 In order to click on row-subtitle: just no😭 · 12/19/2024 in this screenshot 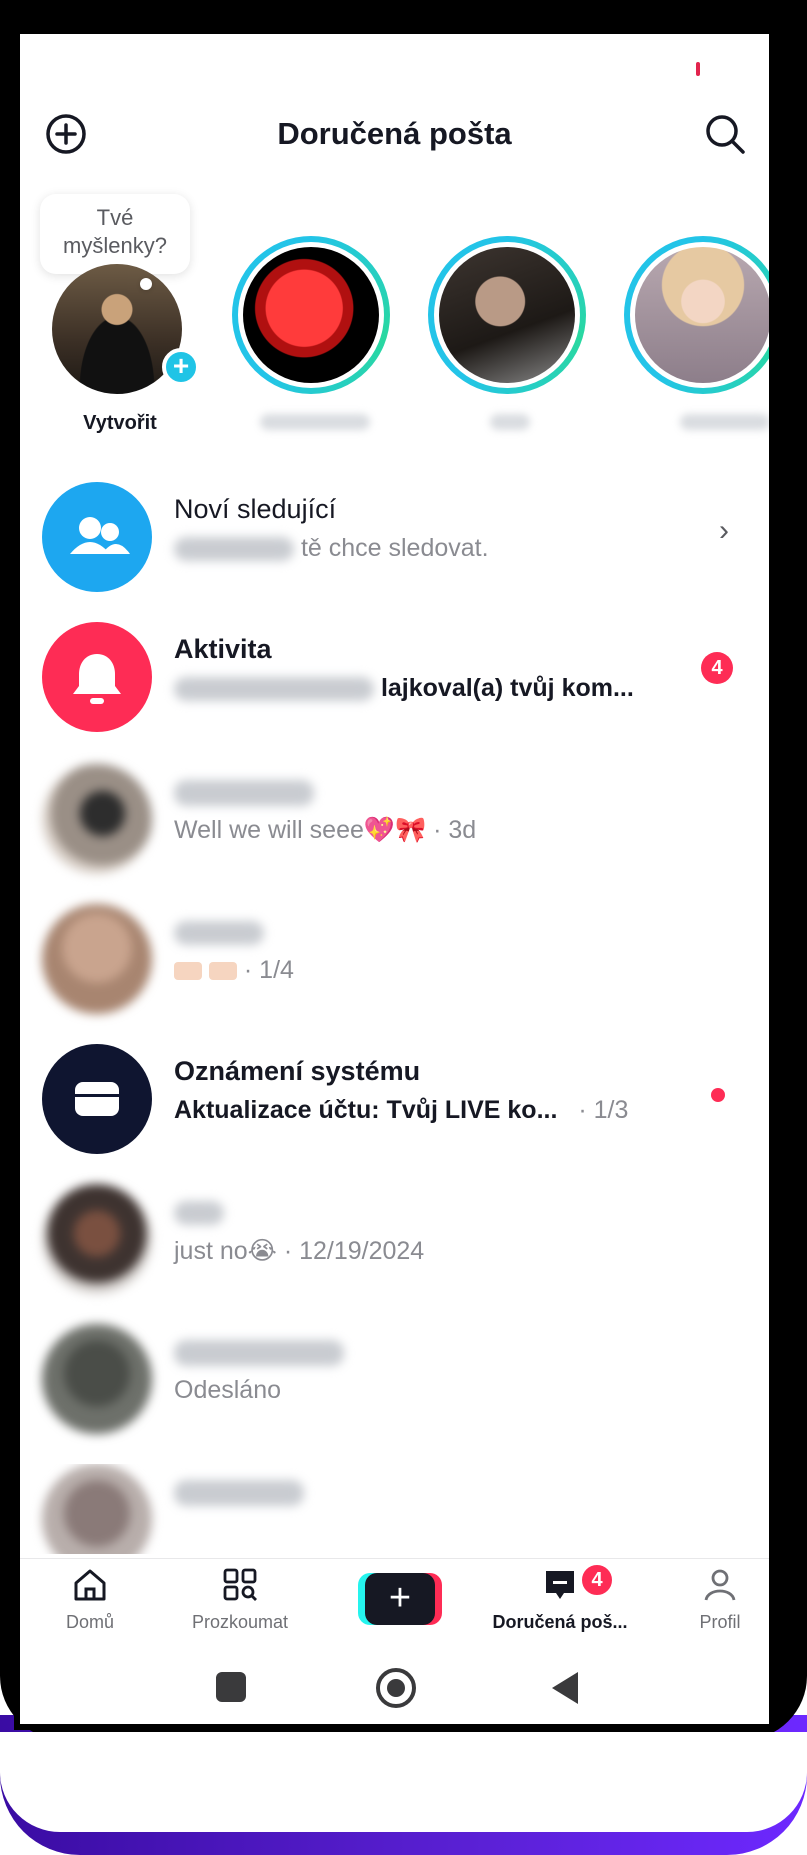, I will do `click(299, 1251)`.